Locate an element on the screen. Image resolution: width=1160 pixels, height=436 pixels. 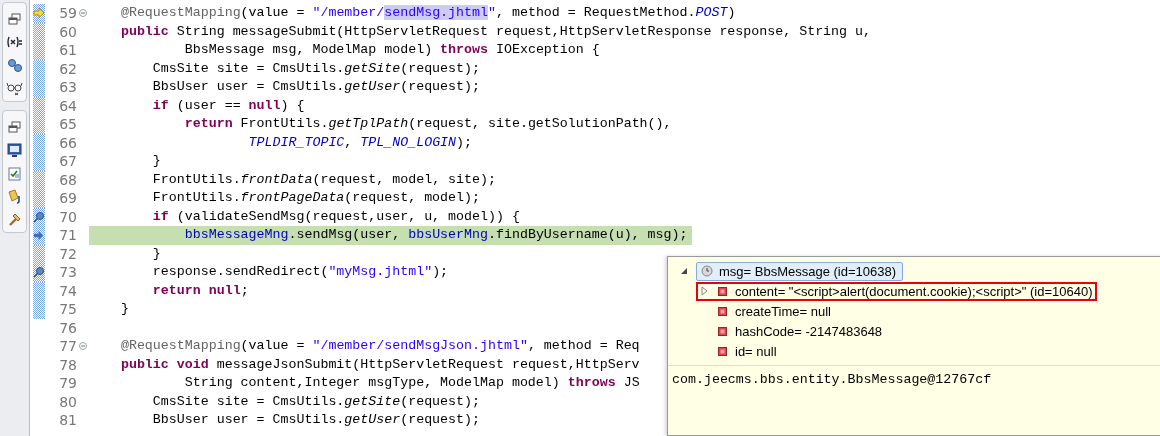
clipboard-icon is located at coordinates (14, 174).